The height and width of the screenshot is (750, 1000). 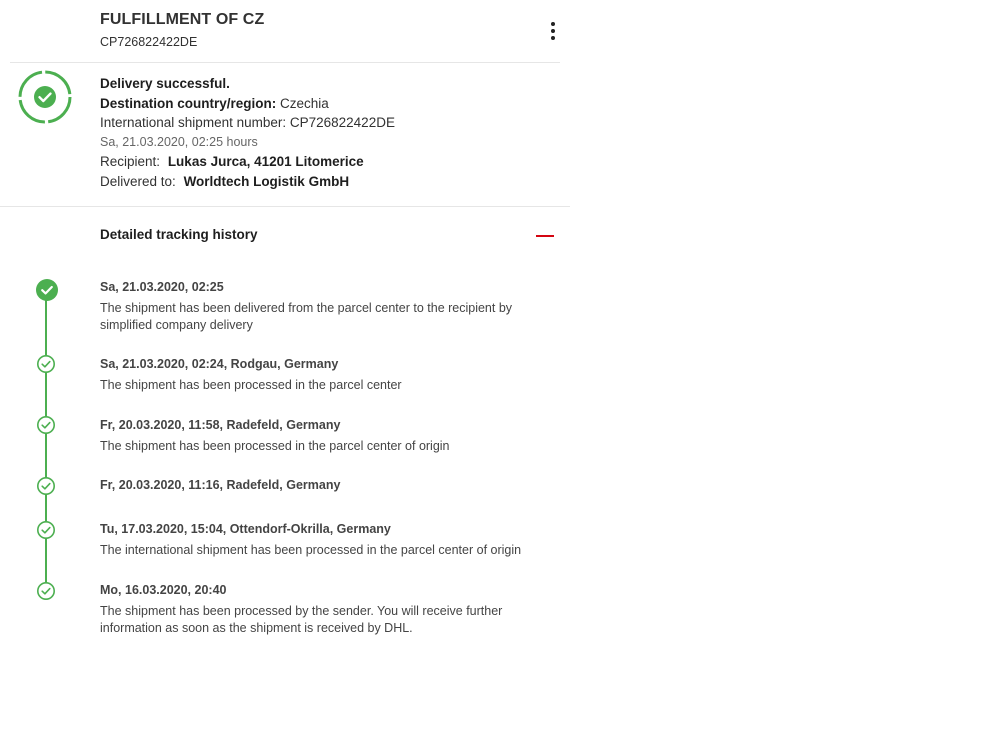 I want to click on check-circle-filled-icon, so click(x=47, y=290).